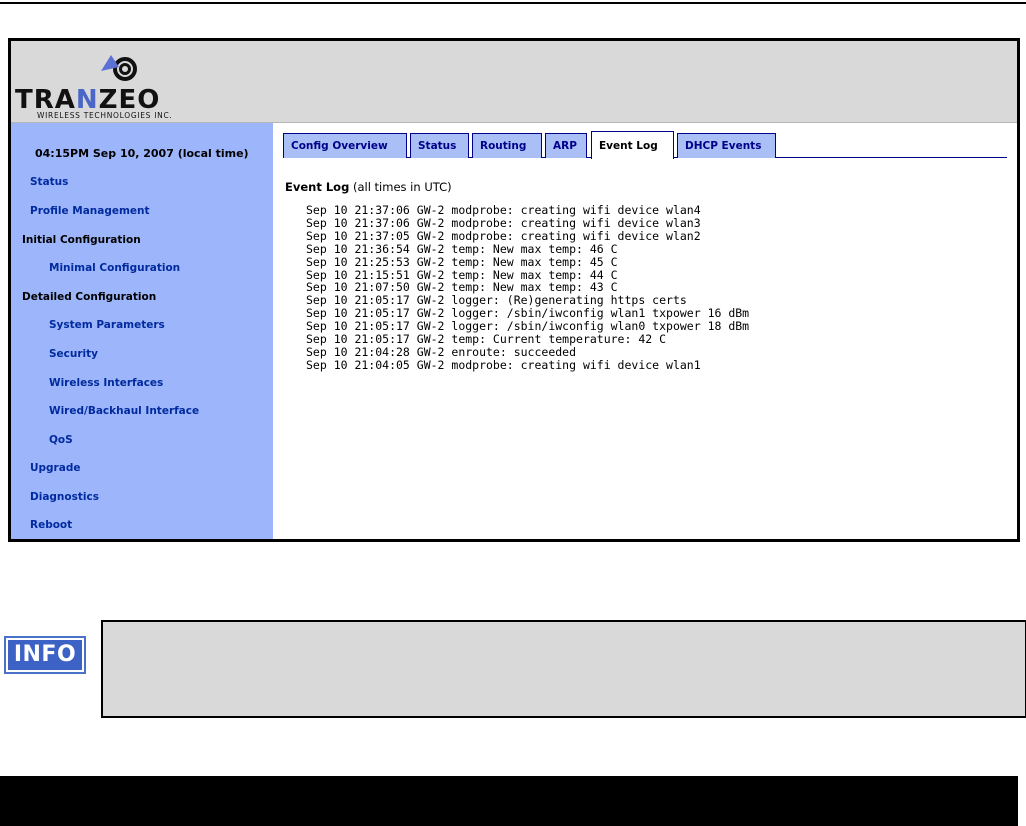 This screenshot has height=826, width=1026. I want to click on sidebar-item-system-parameters: System Parameters, so click(107, 325).